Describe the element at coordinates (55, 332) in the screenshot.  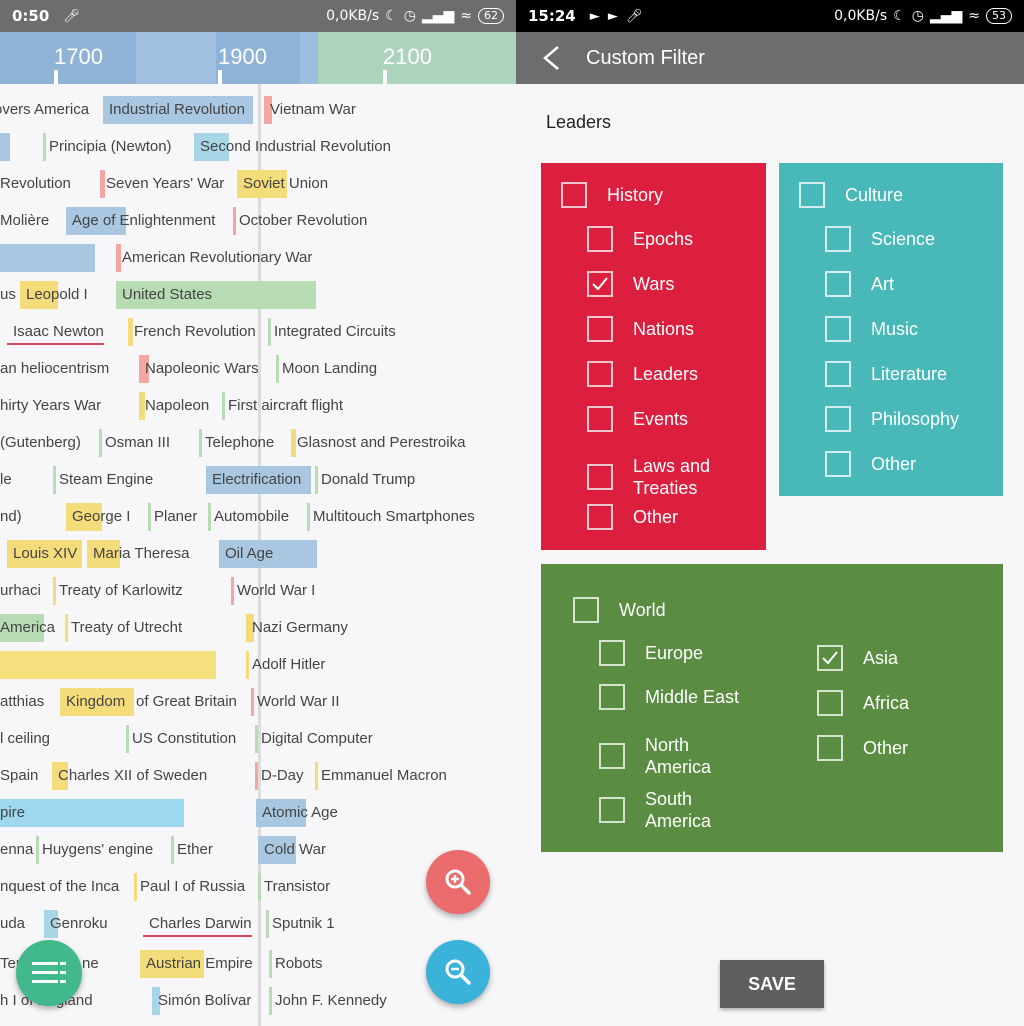
I see `timeline-event: Isaac Newton` at that location.